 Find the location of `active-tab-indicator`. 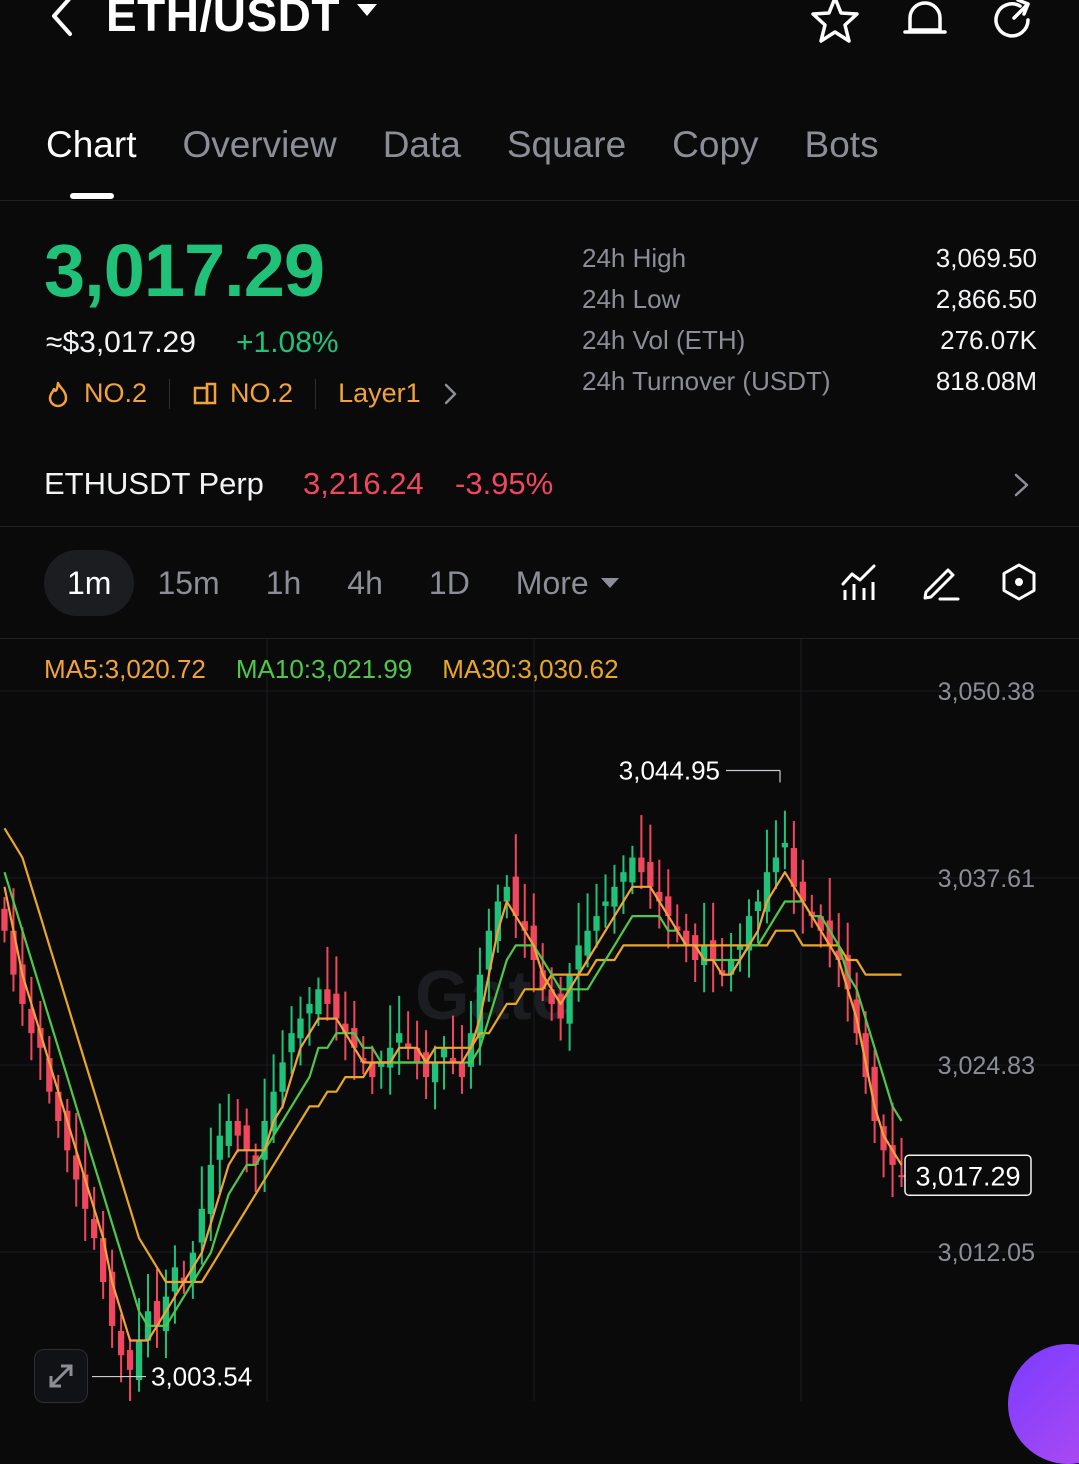

active-tab-indicator is located at coordinates (92, 196).